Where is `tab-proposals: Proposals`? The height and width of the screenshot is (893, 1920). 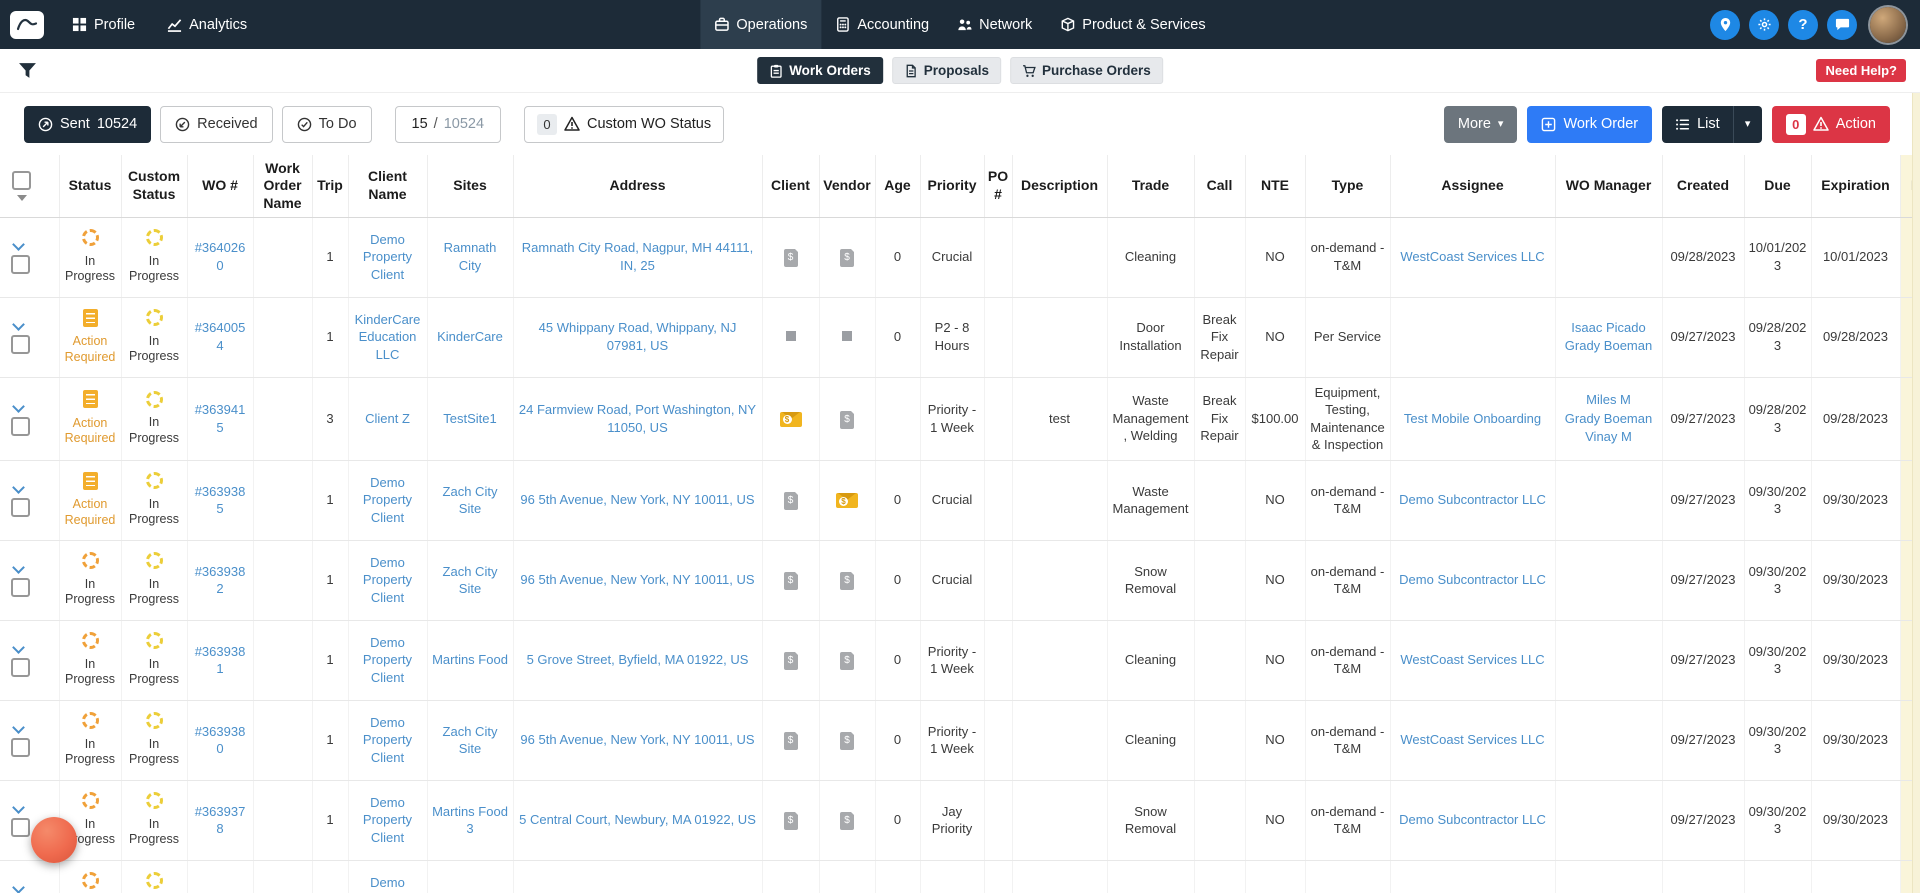 tab-proposals: Proposals is located at coordinates (946, 70).